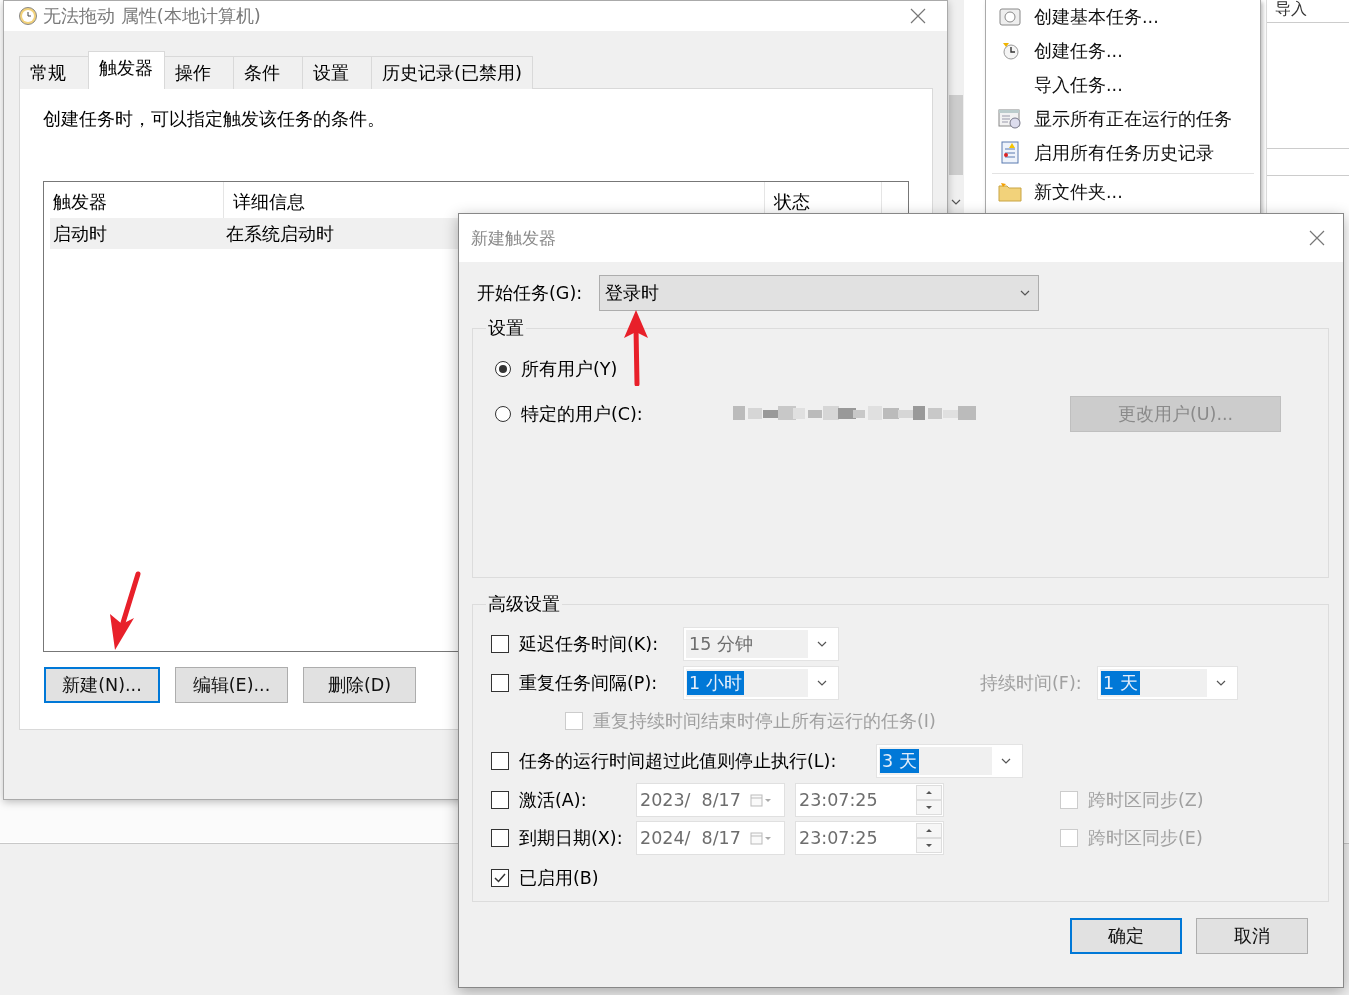 The height and width of the screenshot is (995, 1349). What do you see at coordinates (268, 72) in the screenshot?
I see `tab: 条件` at bounding box center [268, 72].